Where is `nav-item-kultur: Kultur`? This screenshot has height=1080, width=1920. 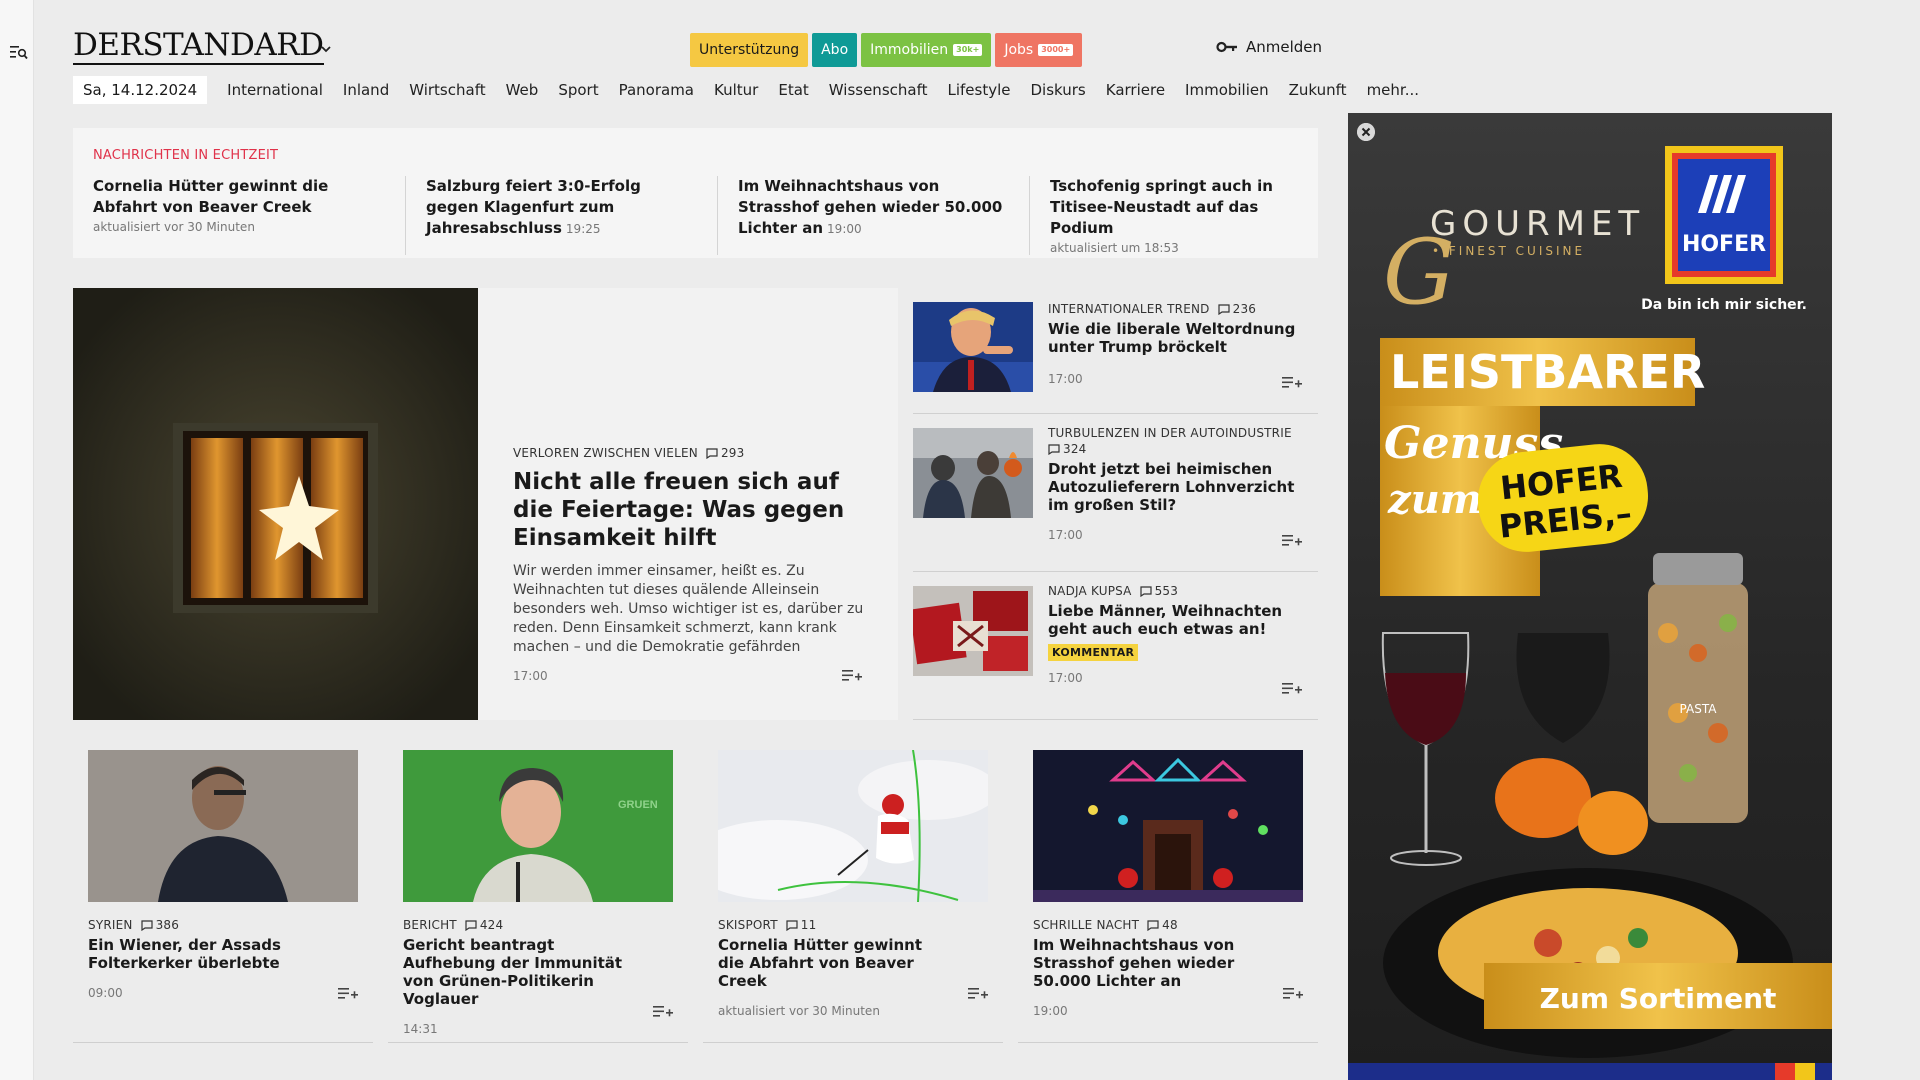 nav-item-kultur: Kultur is located at coordinates (736, 90).